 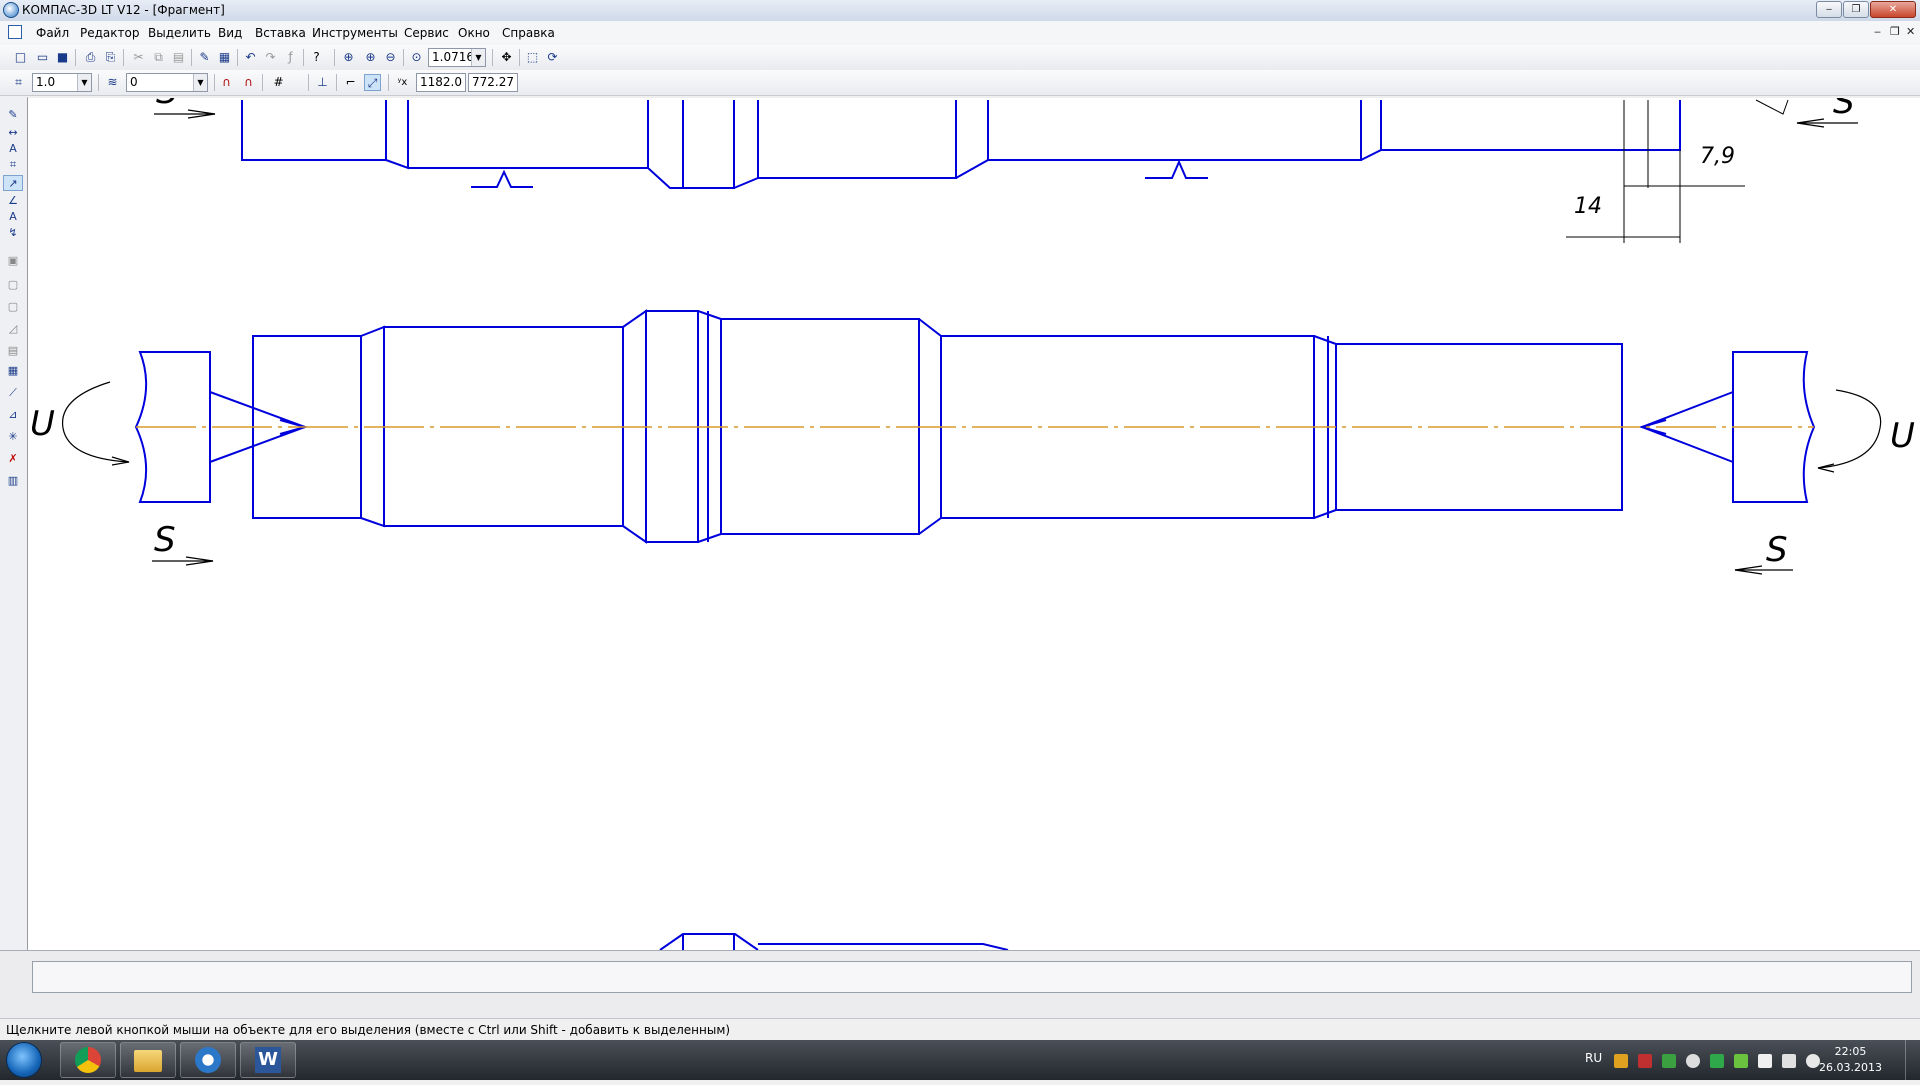 What do you see at coordinates (20, 57) in the screenshot?
I see `new-document-icon: □` at bounding box center [20, 57].